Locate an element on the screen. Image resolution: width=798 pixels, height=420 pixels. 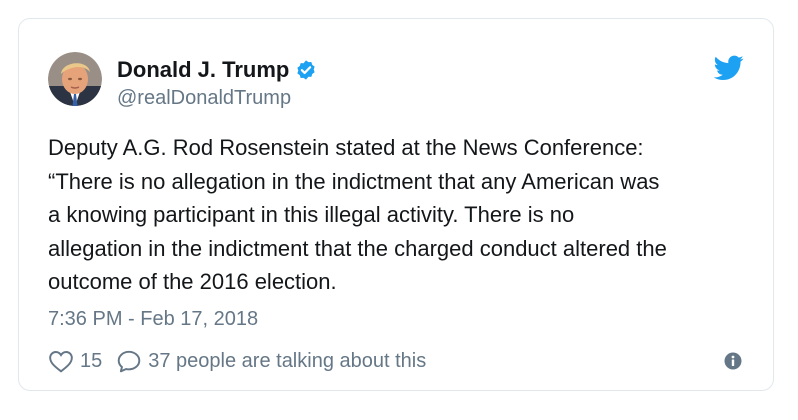
tweet-timestamp: 7:36 PM - Feb 17, 2018 is located at coordinates (153, 319).